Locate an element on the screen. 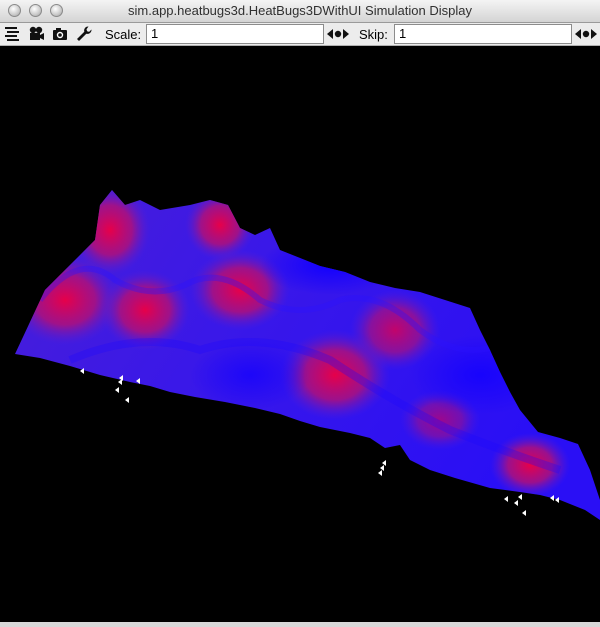  scale-stepper-icon is located at coordinates (338, 34).